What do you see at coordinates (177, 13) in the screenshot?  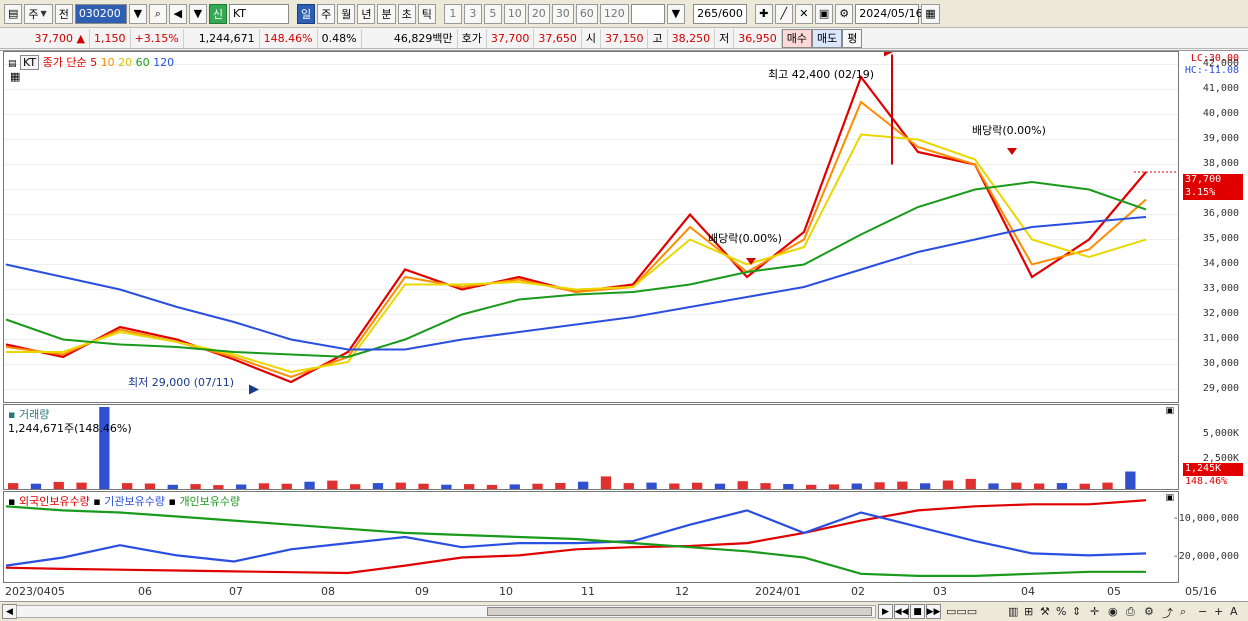 I see `speaker-icon: ◀` at bounding box center [177, 13].